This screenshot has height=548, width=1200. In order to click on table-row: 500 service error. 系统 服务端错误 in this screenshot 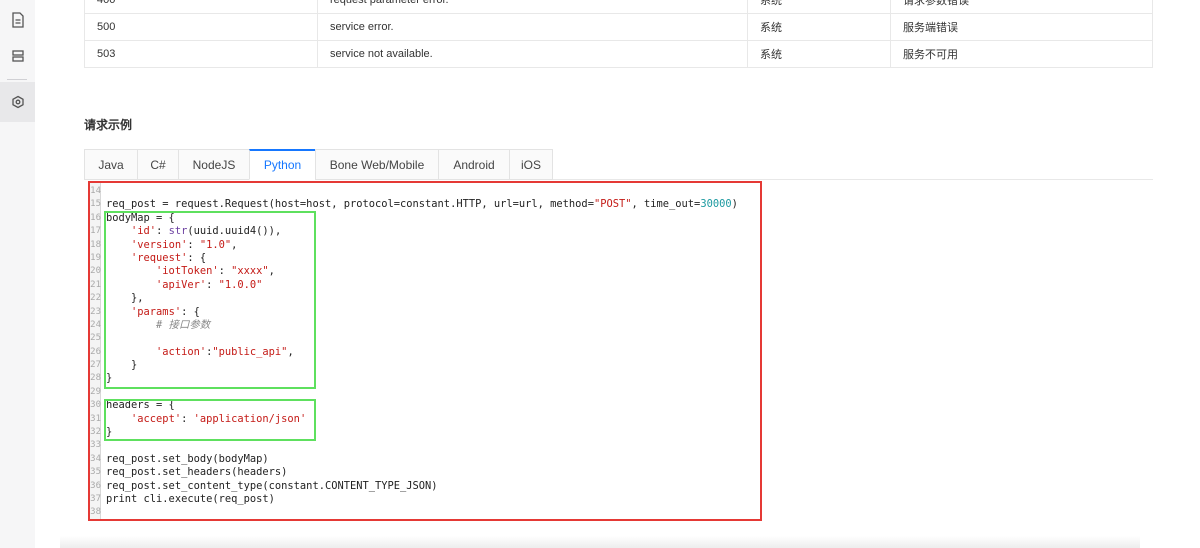, I will do `click(618, 27)`.